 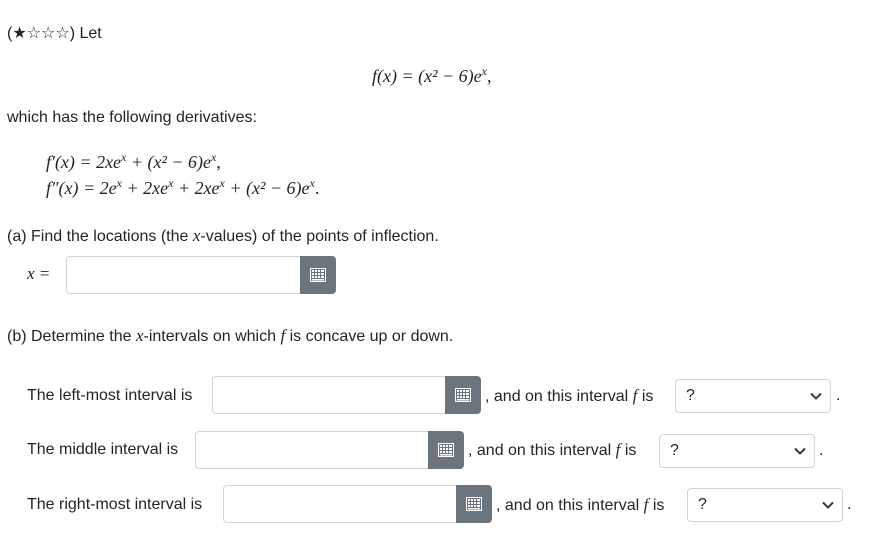 What do you see at coordinates (427, 76) in the screenshot?
I see `function-expression: f(x) = (x² − 6)e` at bounding box center [427, 76].